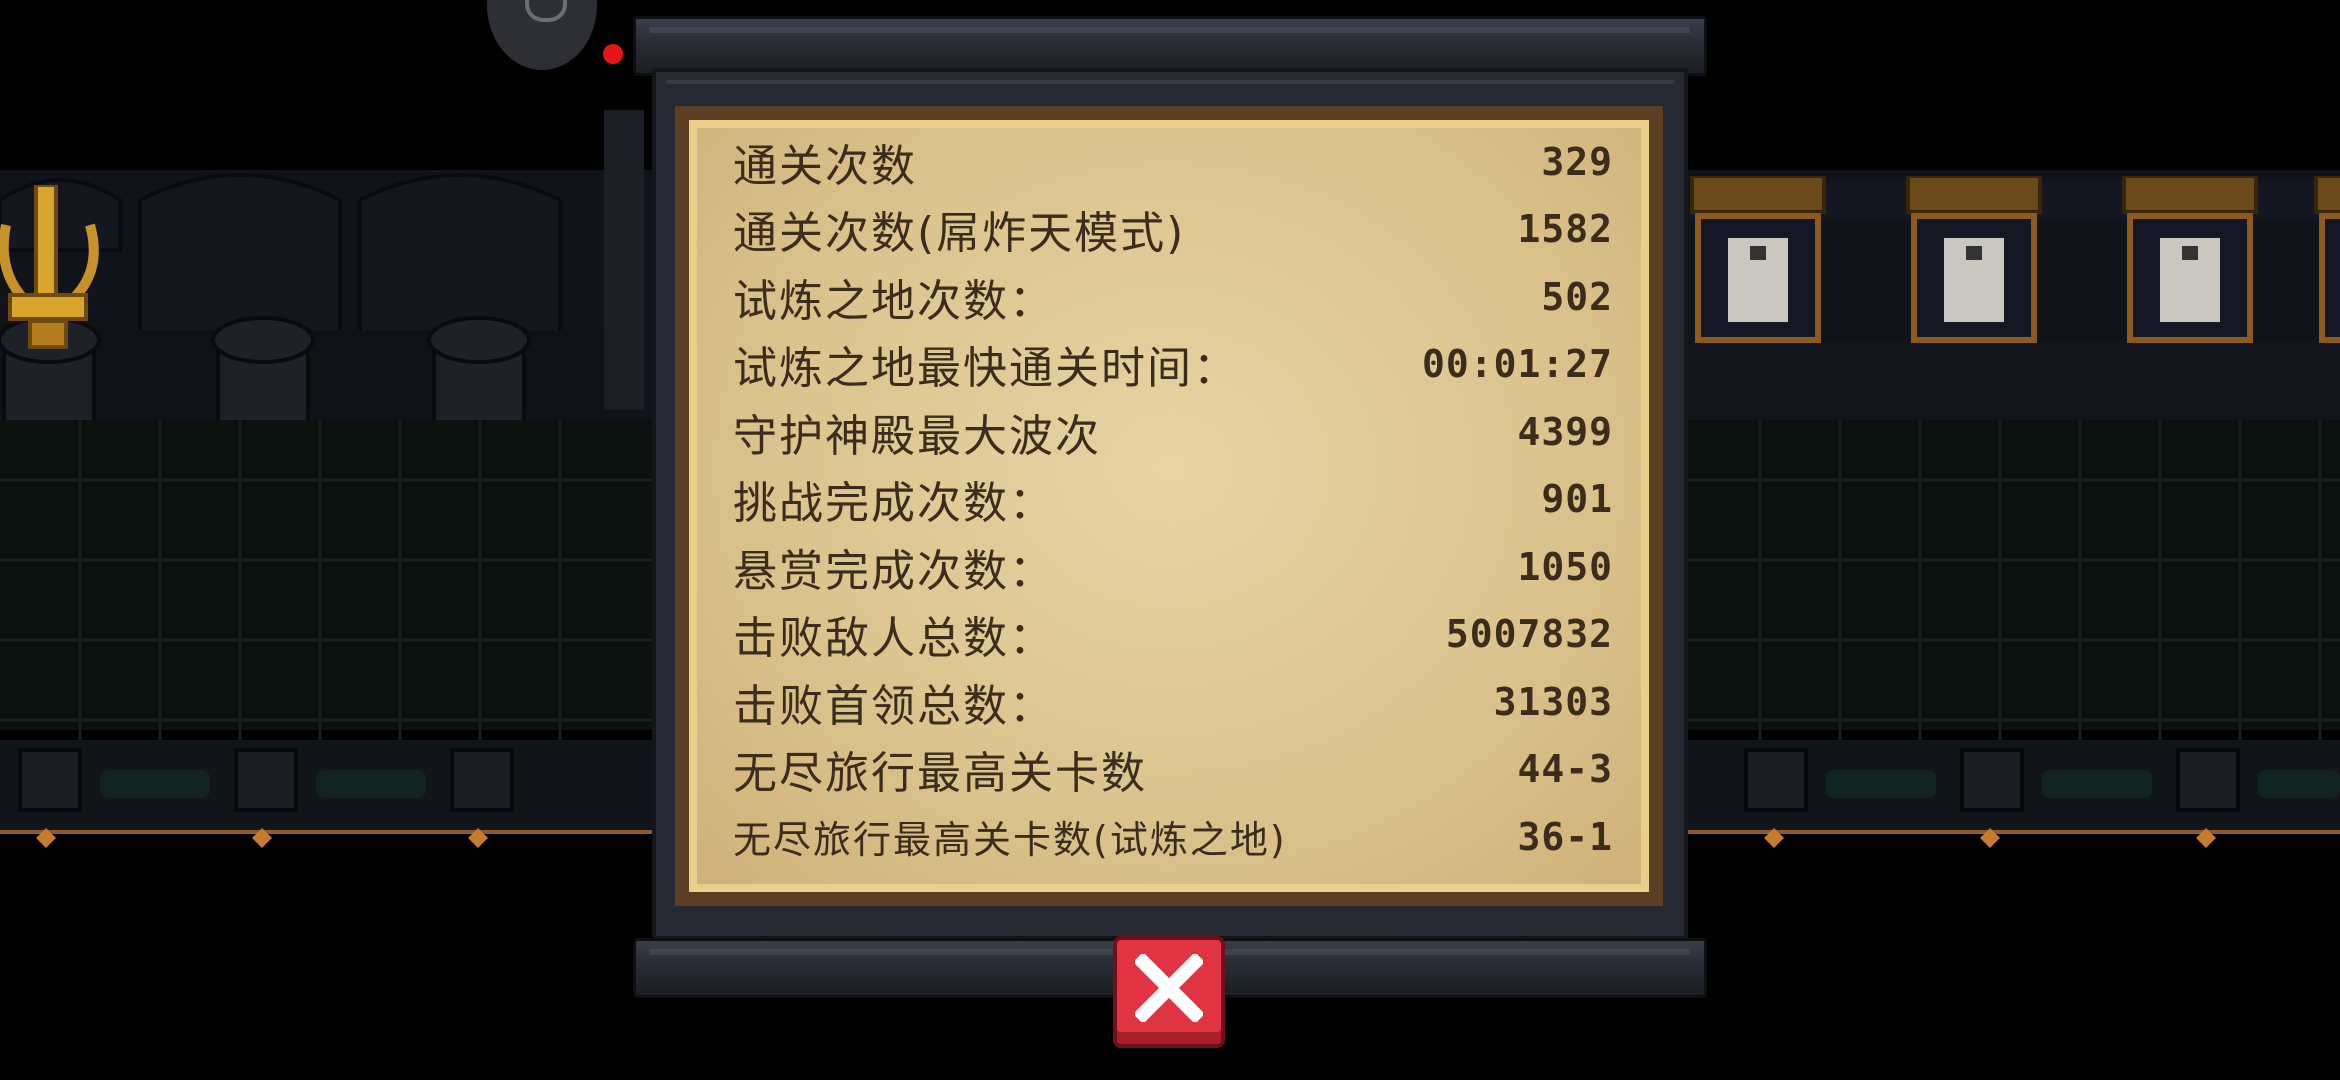 The width and height of the screenshot is (2340, 1080). Describe the element at coordinates (894, 571) in the screenshot. I see `stat-label: 悬赏完成次数：` at that location.